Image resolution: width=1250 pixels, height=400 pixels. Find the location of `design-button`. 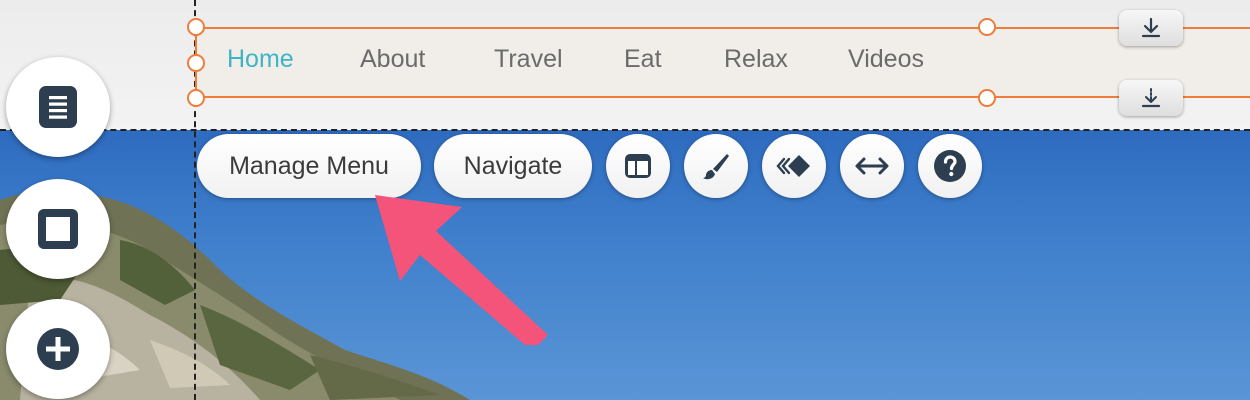

design-button is located at coordinates (716, 166).